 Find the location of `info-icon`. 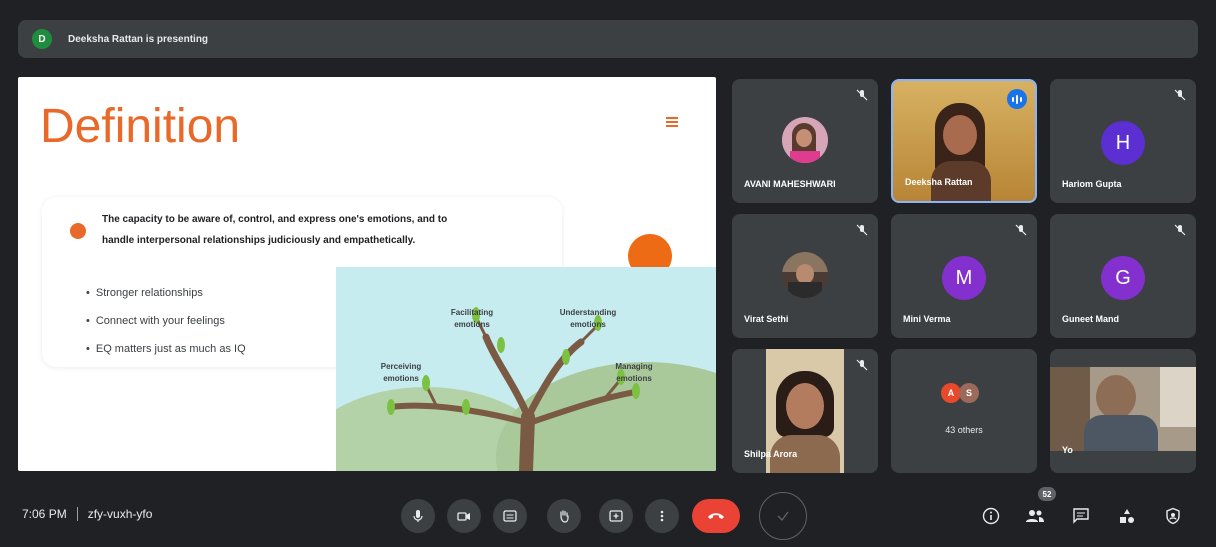

info-icon is located at coordinates (991, 516).